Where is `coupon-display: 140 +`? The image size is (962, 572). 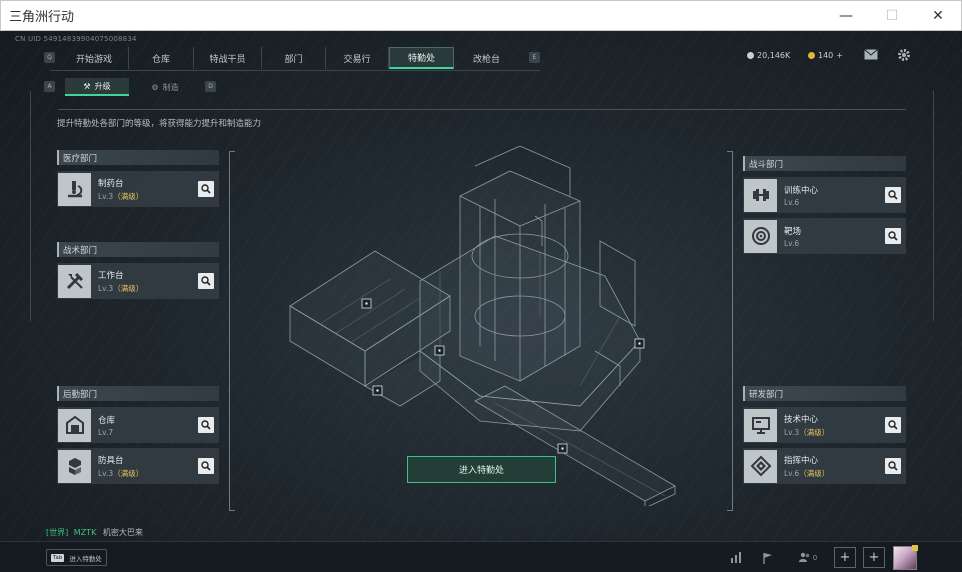 coupon-display: 140 + is located at coordinates (825, 55).